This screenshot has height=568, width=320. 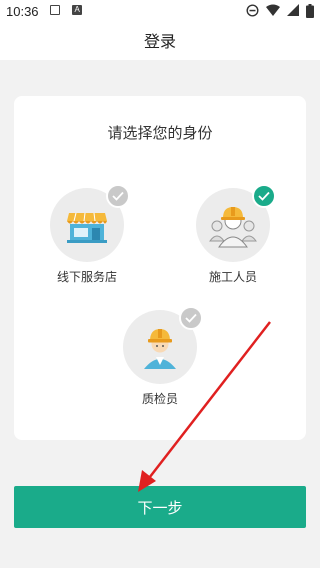 What do you see at coordinates (77, 10) in the screenshot?
I see `notification-a-icon: A` at bounding box center [77, 10].